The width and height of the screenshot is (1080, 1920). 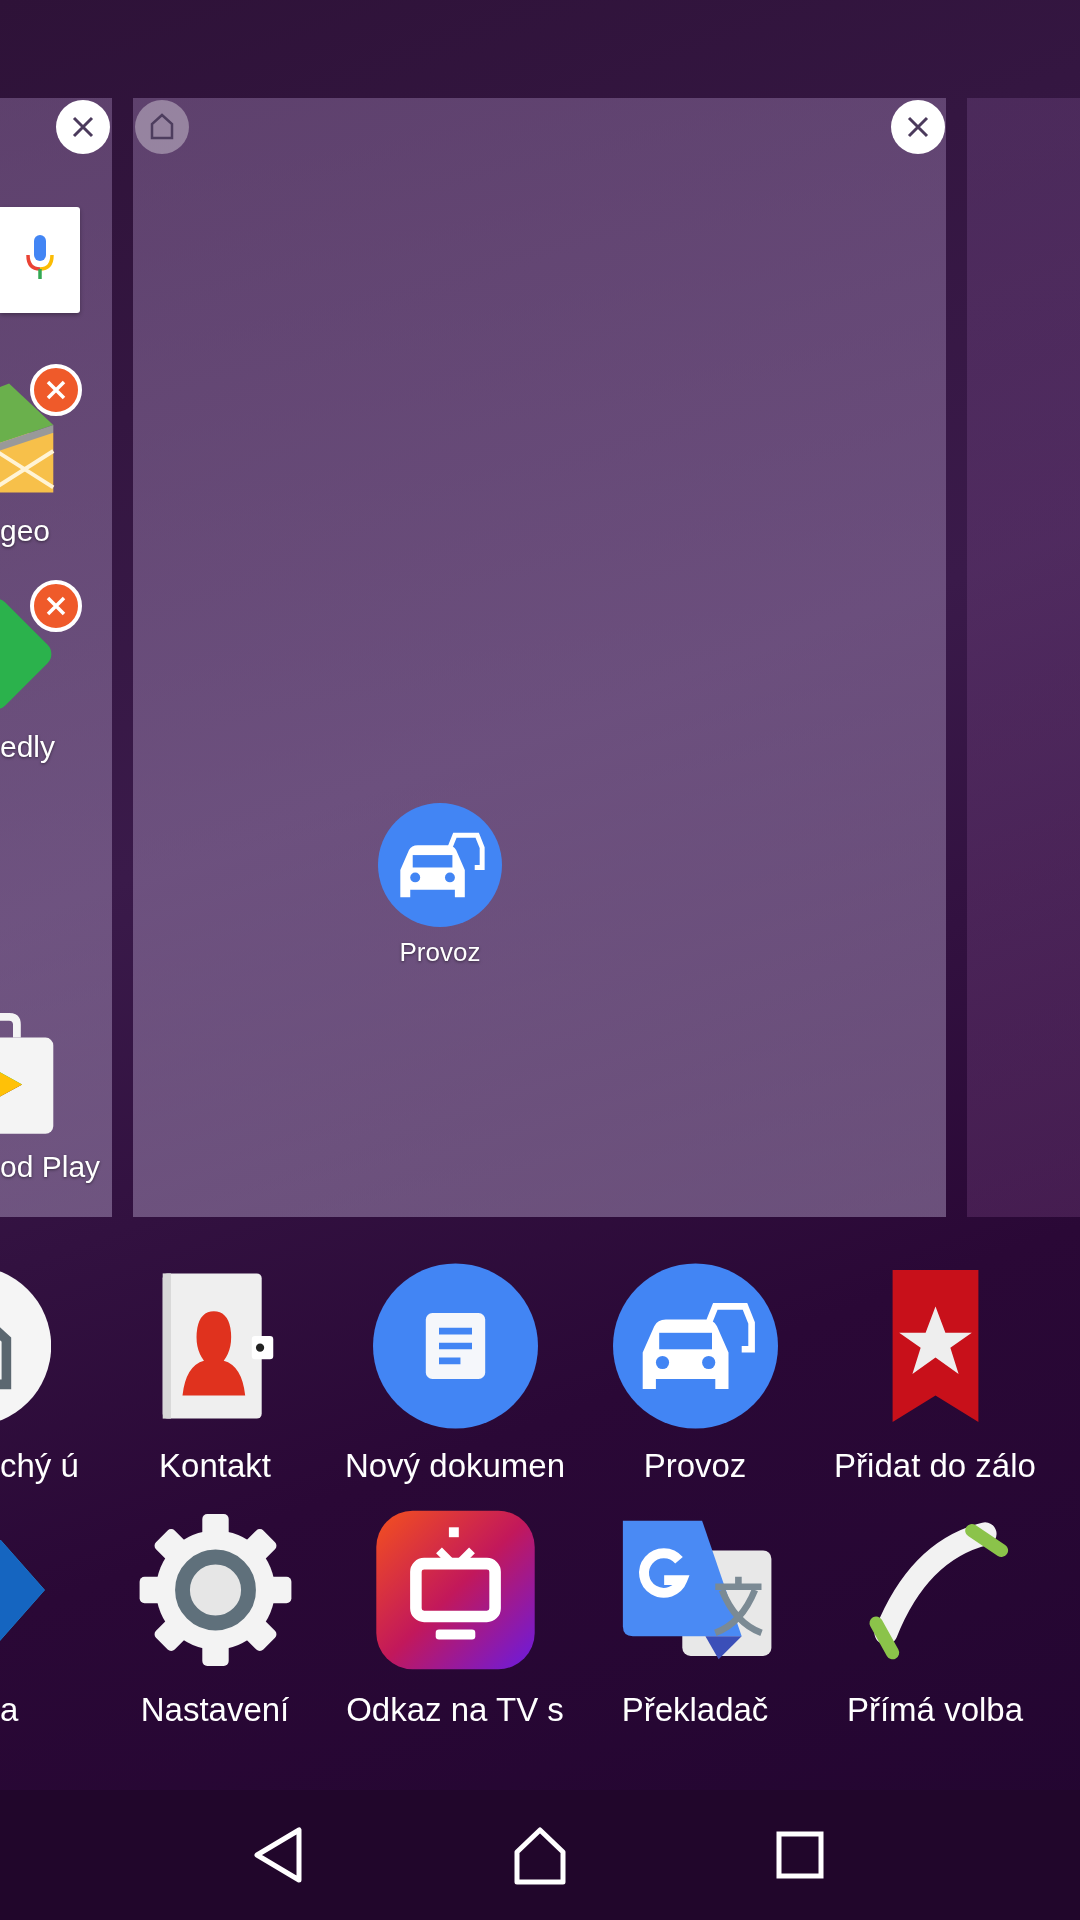 I want to click on shortcut-label: Přímá volba, so click(x=935, y=1710).